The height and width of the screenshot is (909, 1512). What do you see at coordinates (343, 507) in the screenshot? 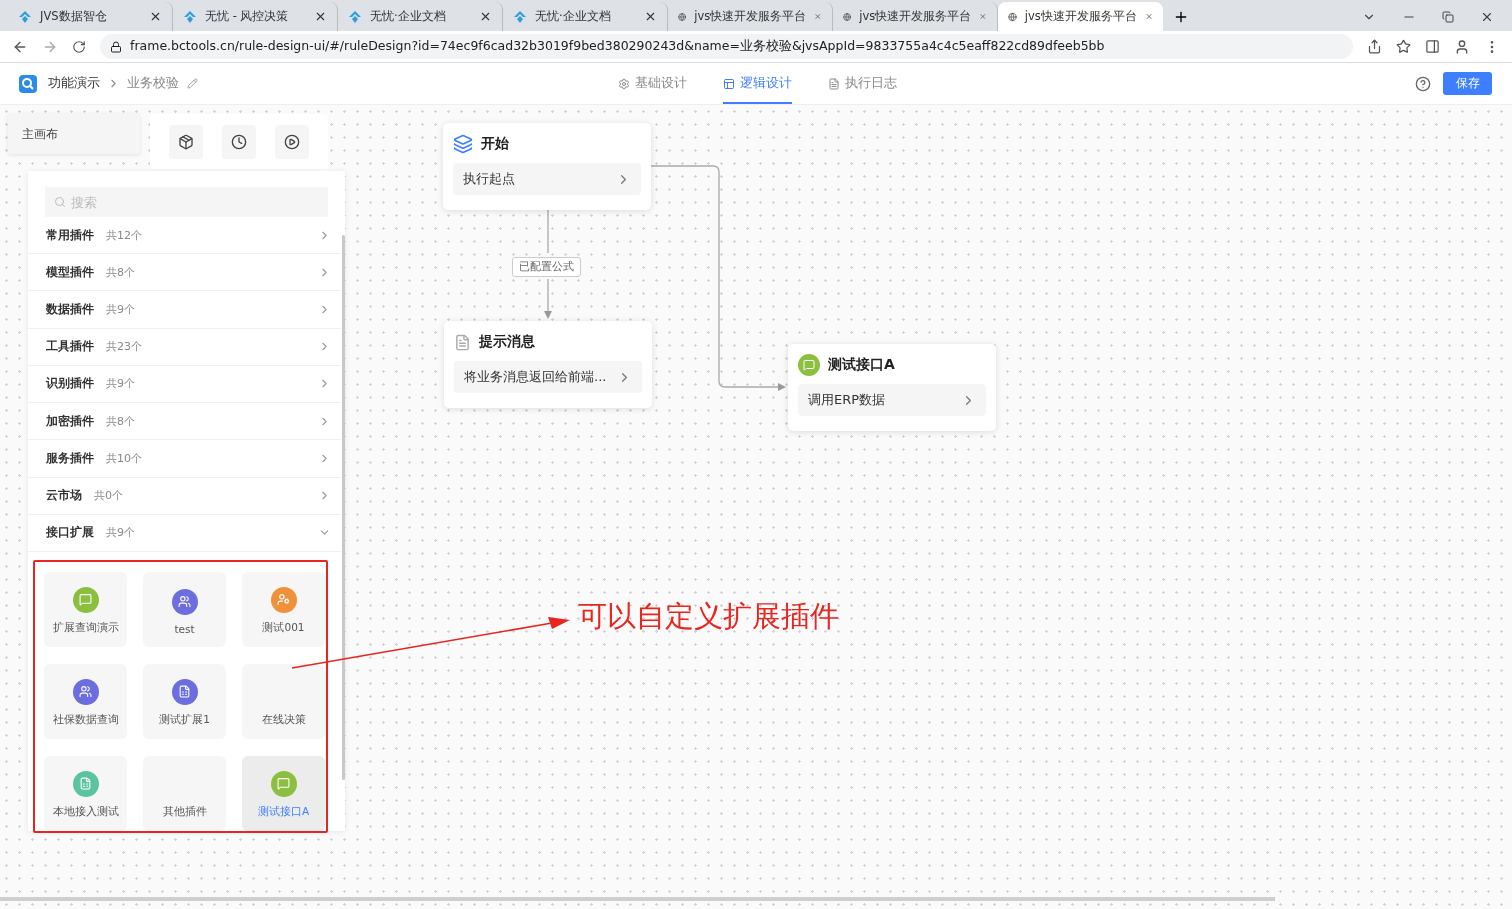
I see `scrollbar` at bounding box center [343, 507].